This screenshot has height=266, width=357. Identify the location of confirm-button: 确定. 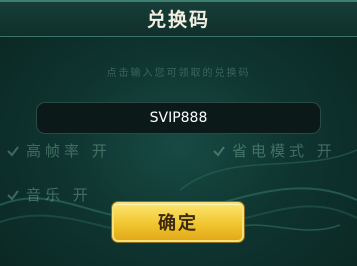
(178, 222).